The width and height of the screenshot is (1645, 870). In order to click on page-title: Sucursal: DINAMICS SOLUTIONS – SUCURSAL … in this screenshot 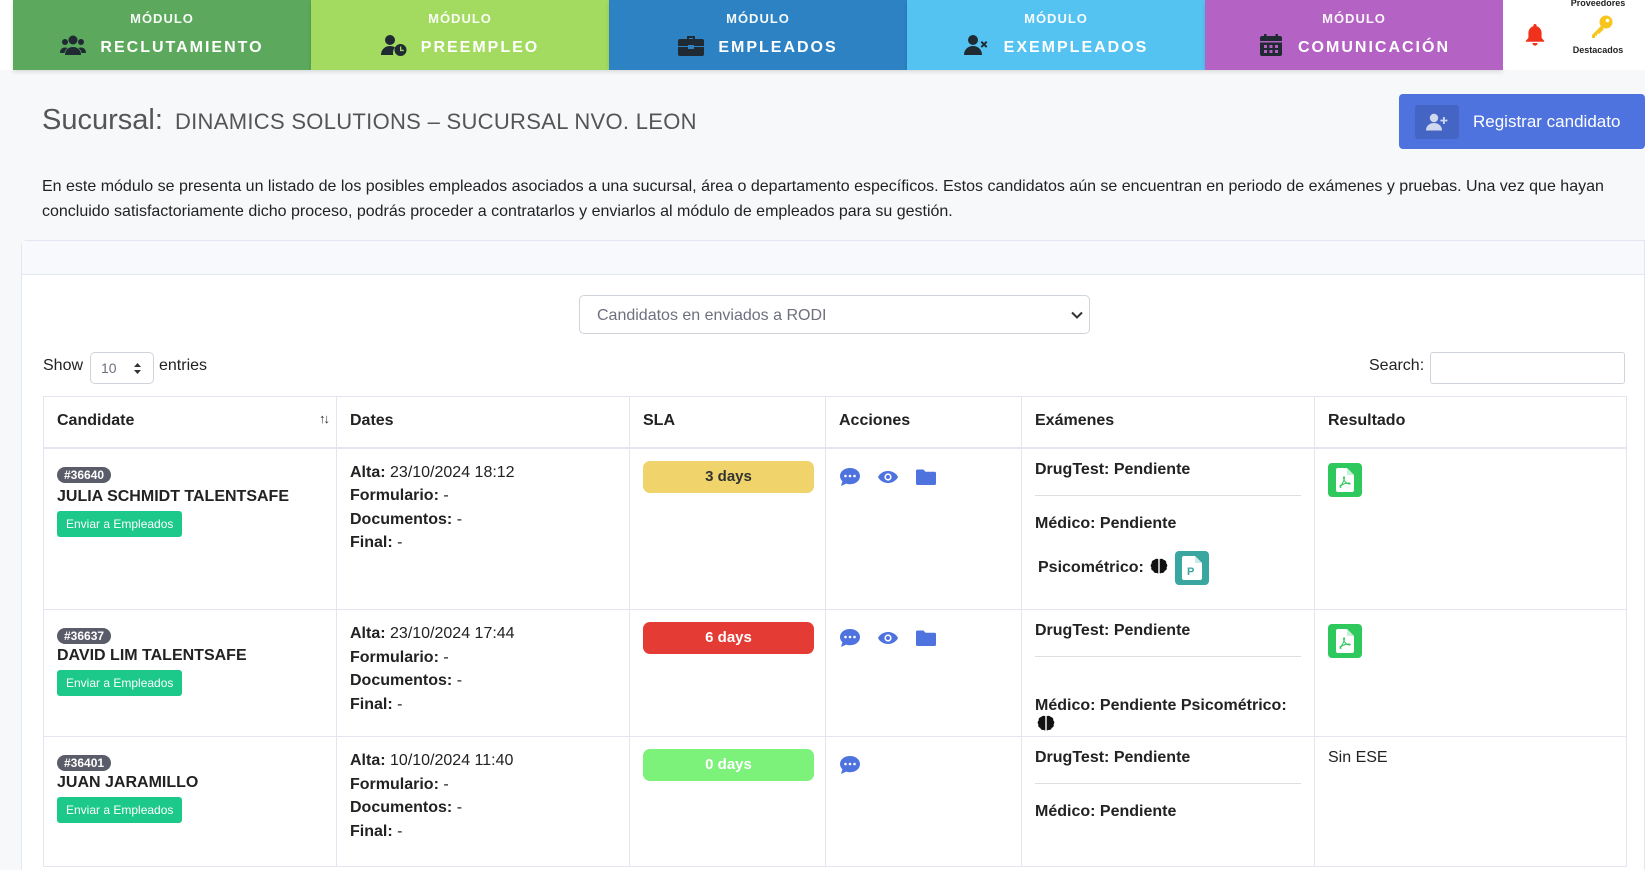, I will do `click(369, 120)`.